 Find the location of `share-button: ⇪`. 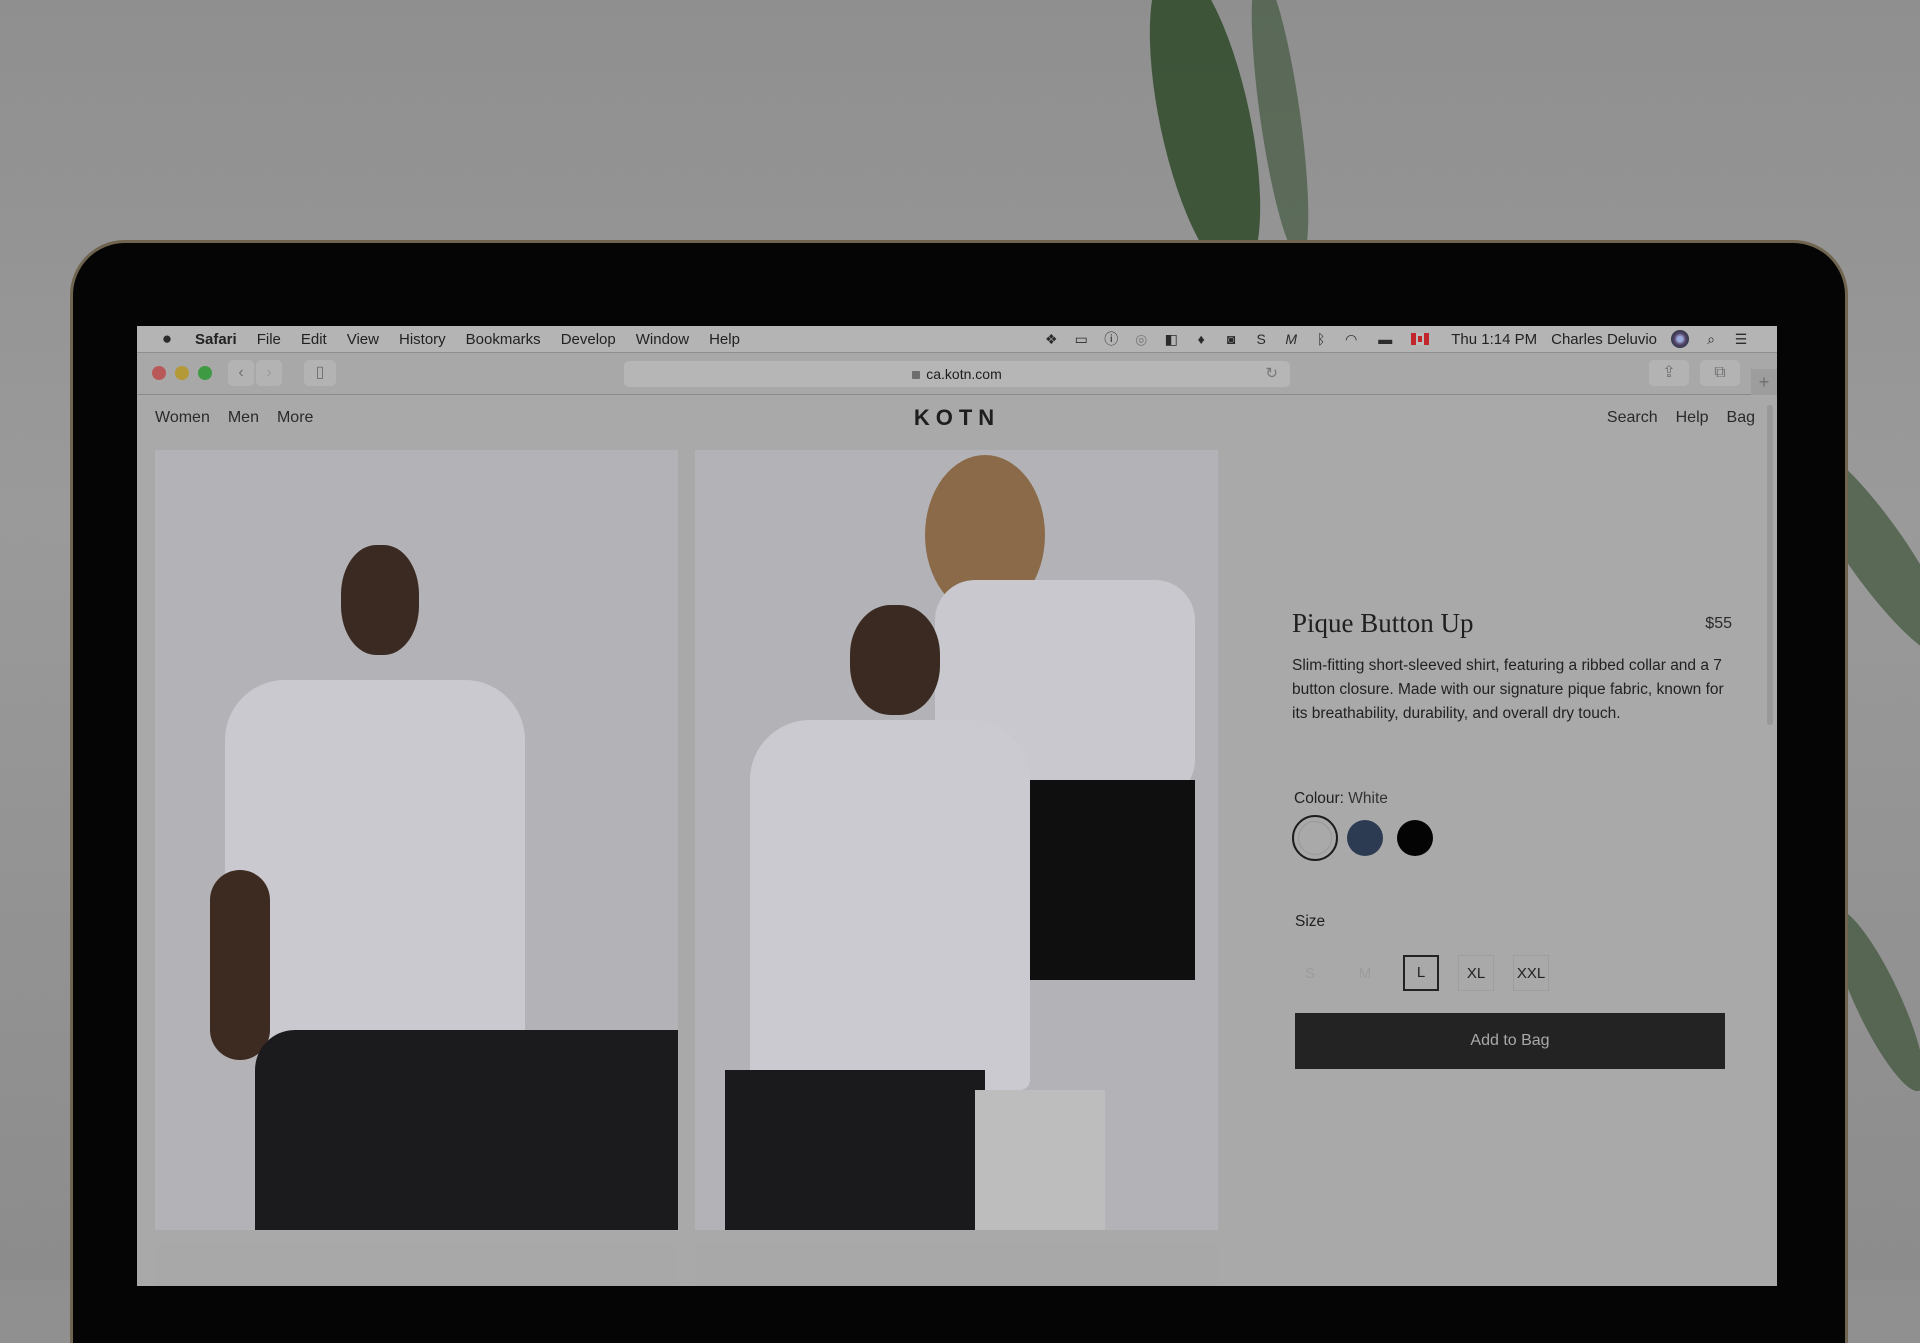

share-button: ⇪ is located at coordinates (1669, 373).